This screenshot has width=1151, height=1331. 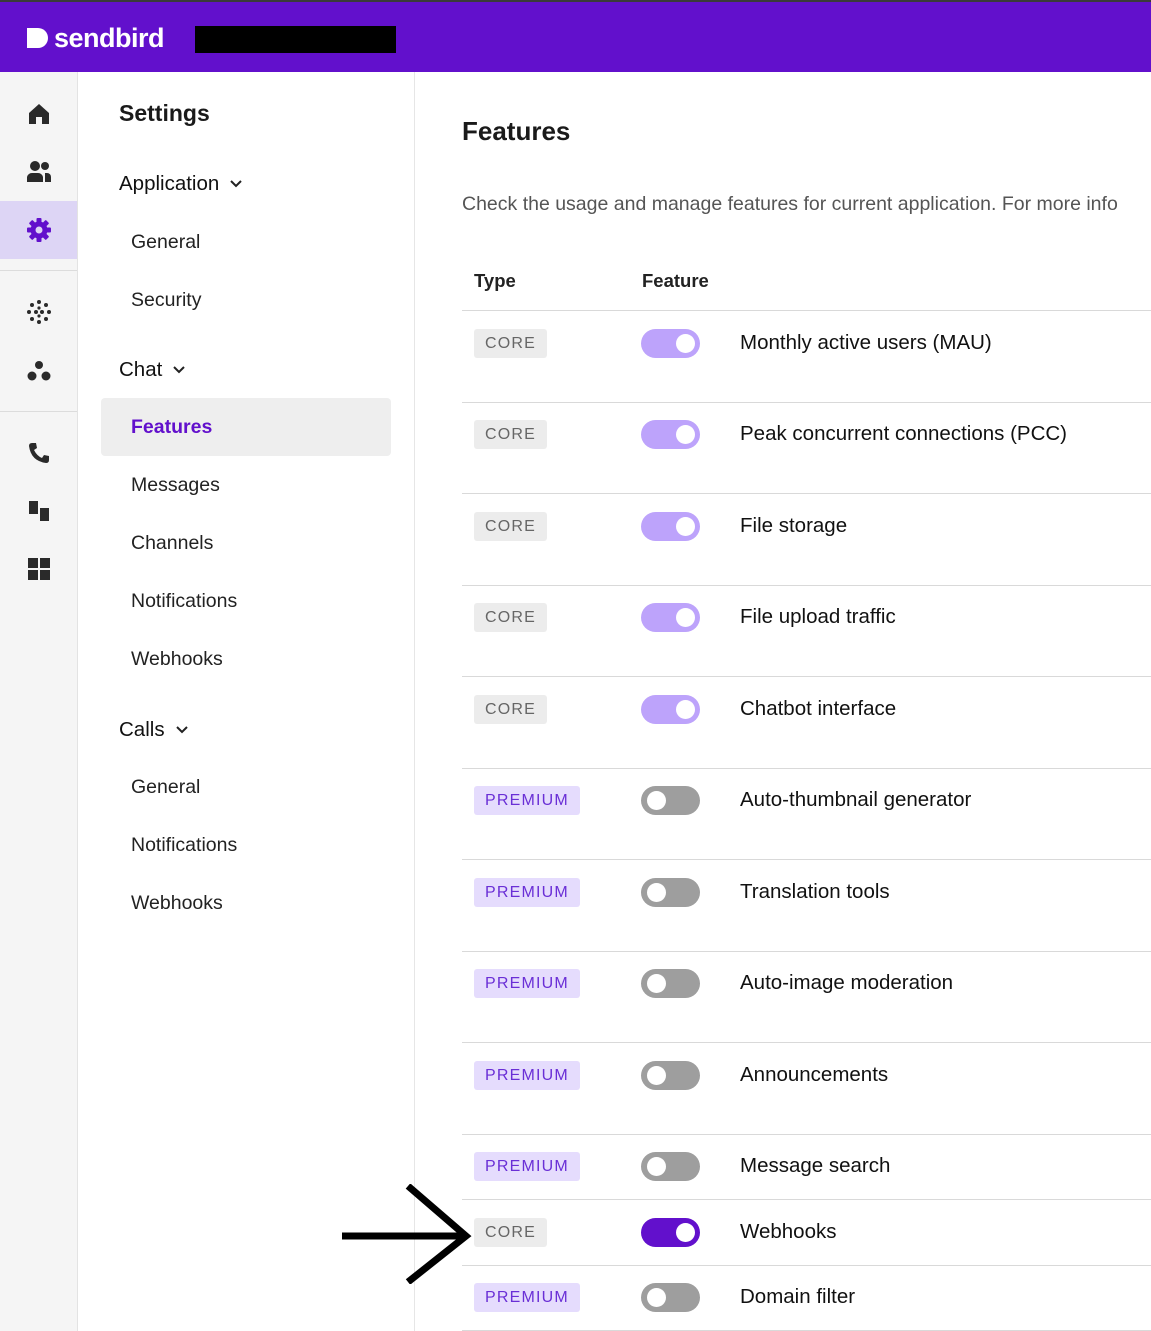 I want to click on feature-name: Domain filter, so click(x=798, y=1296).